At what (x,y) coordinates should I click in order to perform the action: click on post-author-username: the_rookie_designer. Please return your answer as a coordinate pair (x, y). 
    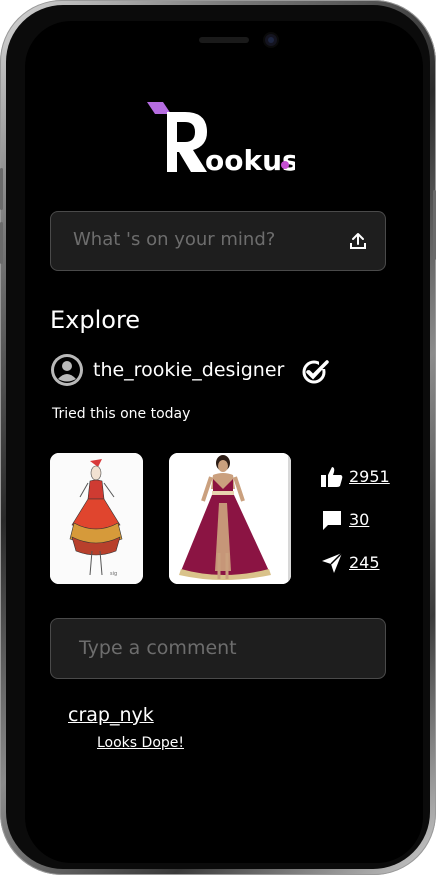
    Looking at the image, I should click on (188, 370).